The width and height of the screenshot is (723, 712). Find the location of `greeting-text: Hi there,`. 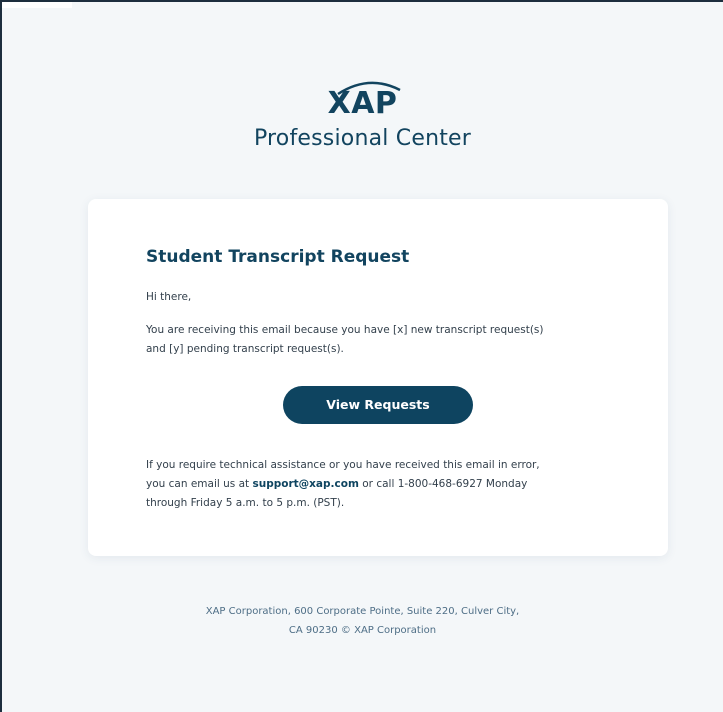

greeting-text: Hi there, is located at coordinates (169, 297).